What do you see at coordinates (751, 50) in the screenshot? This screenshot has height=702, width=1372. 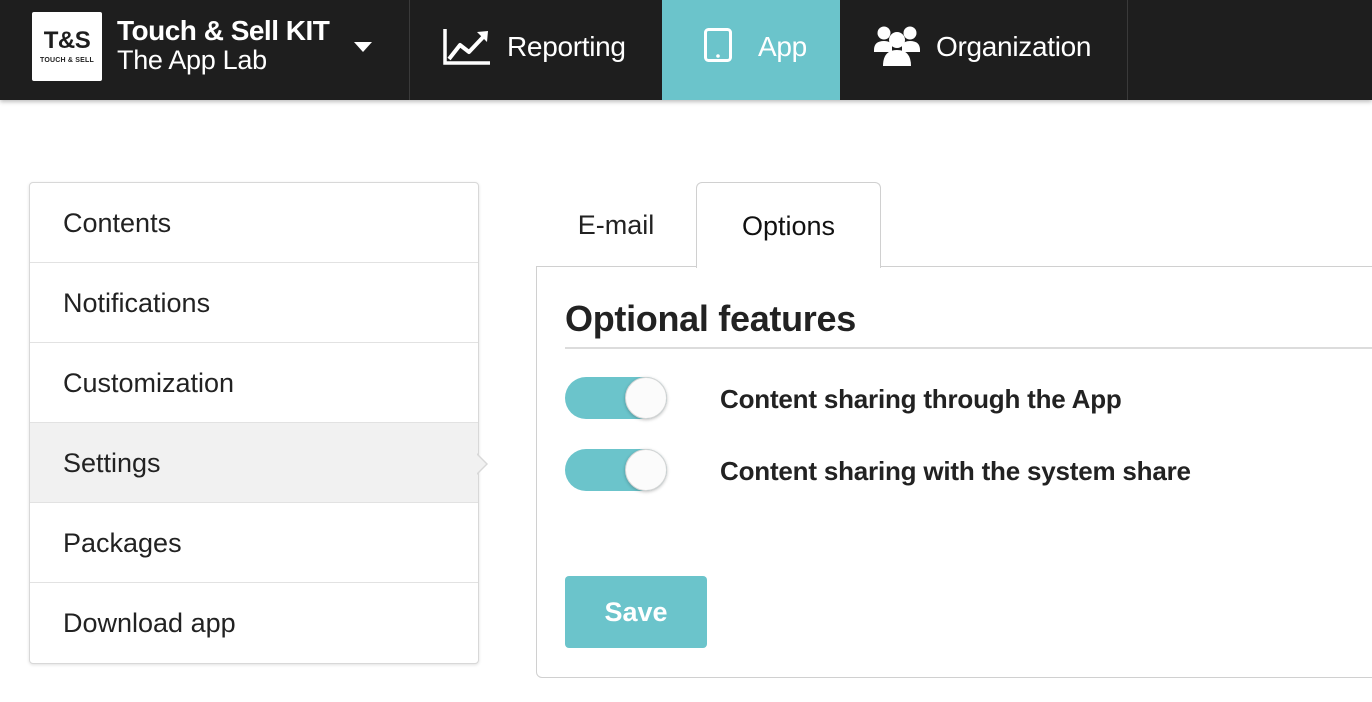 I see `nav-app: App` at bounding box center [751, 50].